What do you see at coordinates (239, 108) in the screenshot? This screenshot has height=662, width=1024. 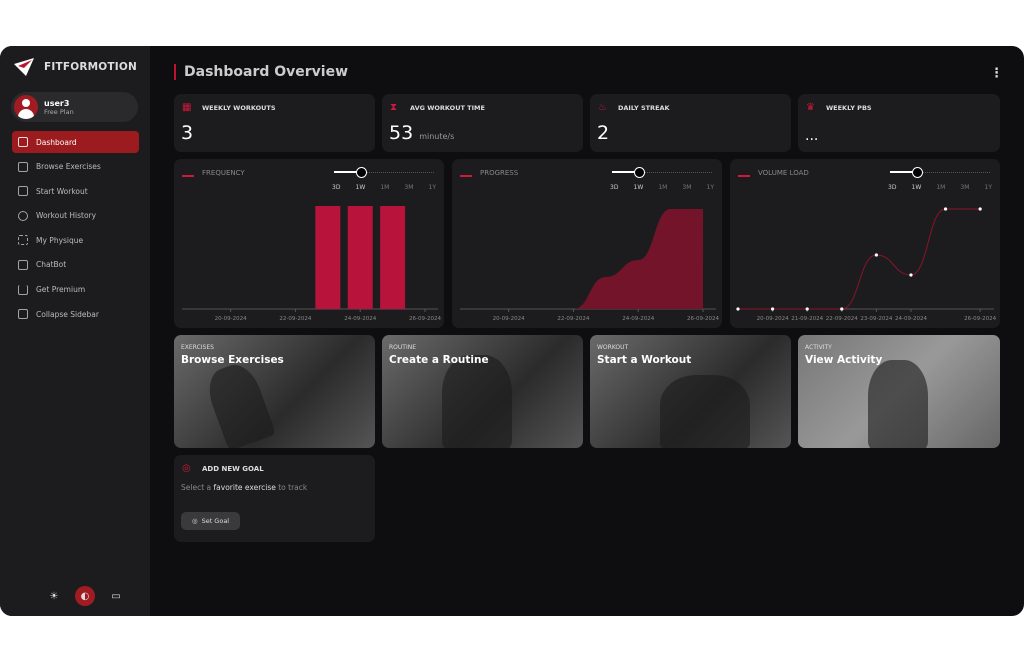 I see `stat-label: WEEKLY WORKOUTS` at bounding box center [239, 108].